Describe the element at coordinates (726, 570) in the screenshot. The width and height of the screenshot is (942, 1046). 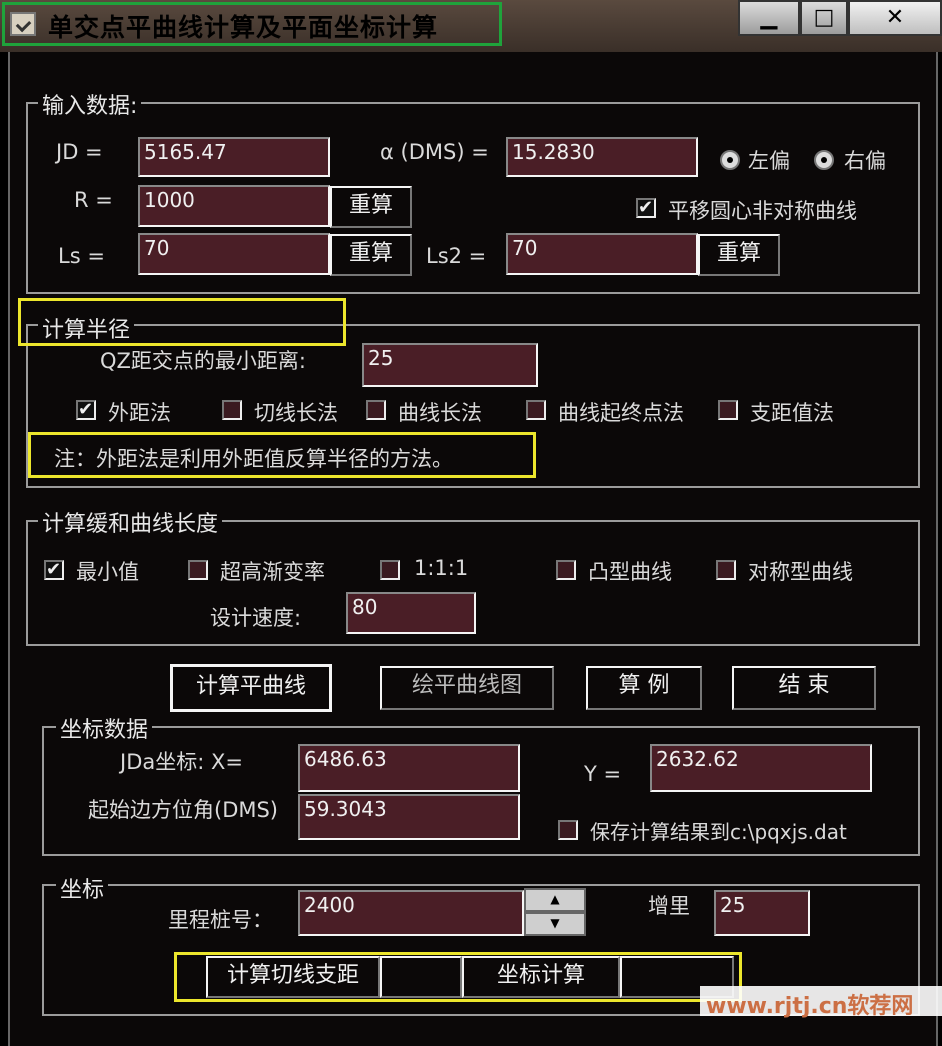
I see `symmetric-curve-checkbox` at that location.